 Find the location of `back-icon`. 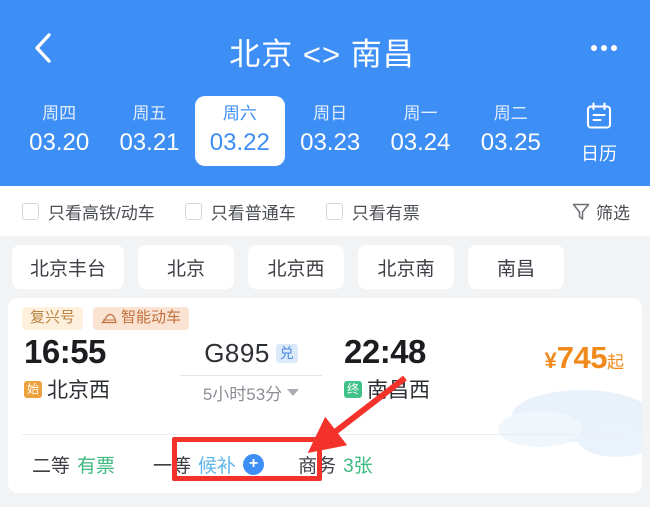

back-icon is located at coordinates (43, 48).